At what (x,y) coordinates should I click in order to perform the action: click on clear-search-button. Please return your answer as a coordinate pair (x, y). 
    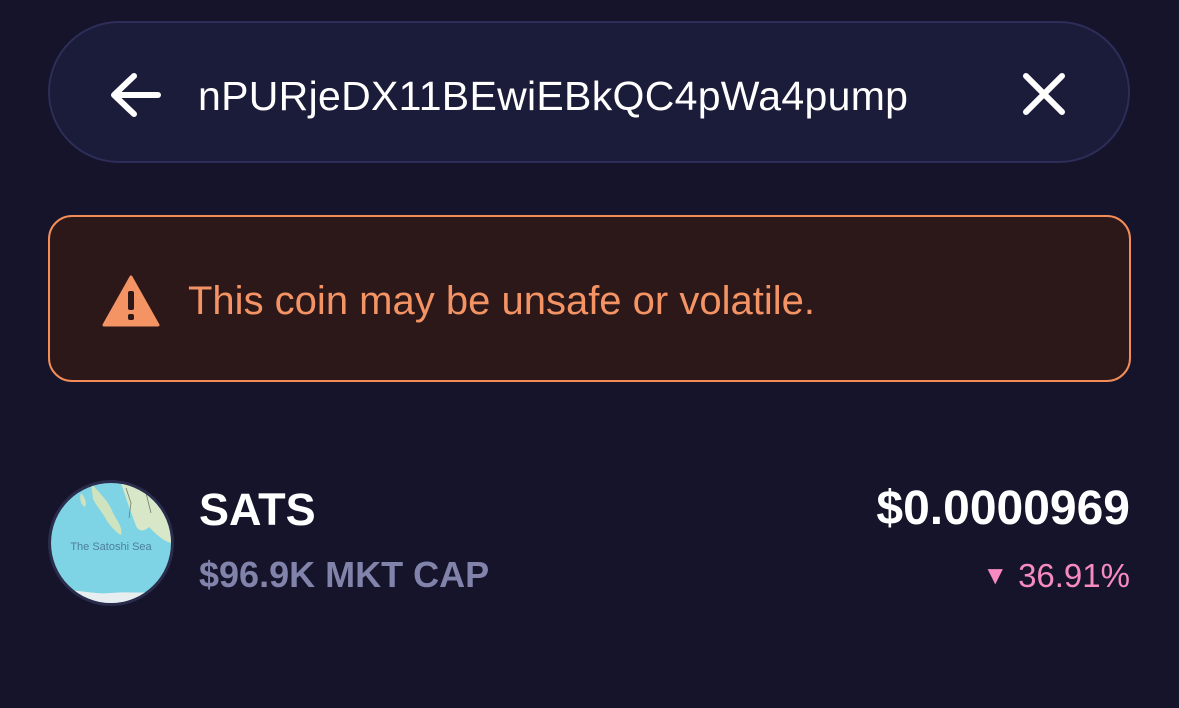
    Looking at the image, I should click on (1044, 94).